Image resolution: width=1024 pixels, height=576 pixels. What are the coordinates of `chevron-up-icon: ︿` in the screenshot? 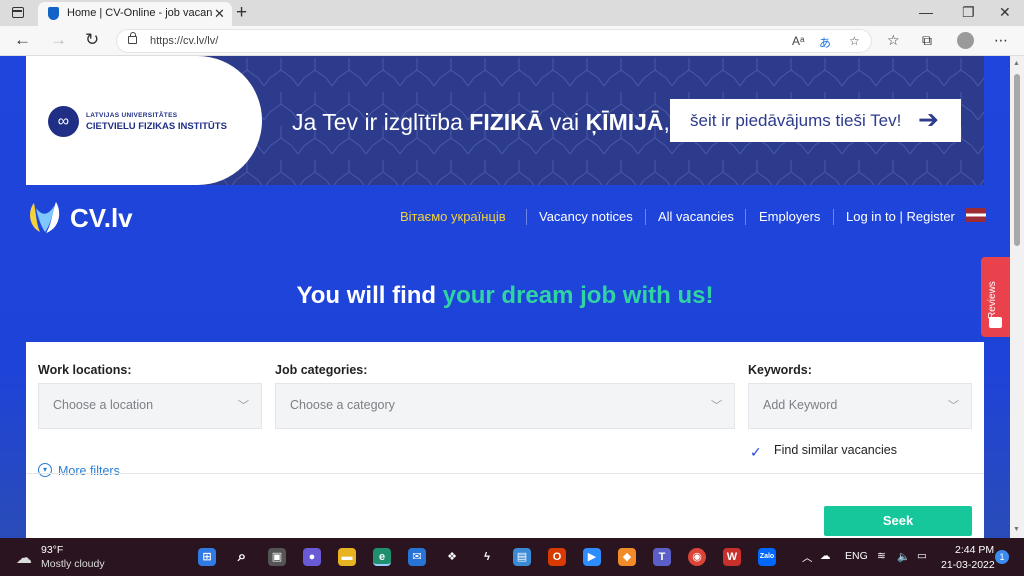 It's located at (807, 557).